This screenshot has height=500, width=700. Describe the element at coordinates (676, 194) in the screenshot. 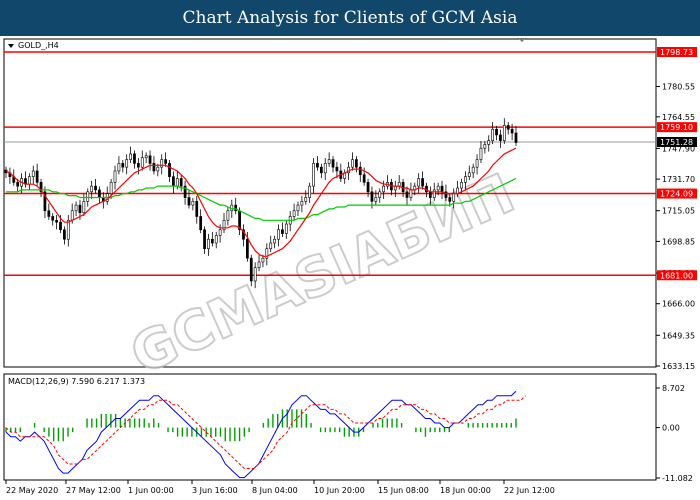

I see `level-price-label: 1724.09` at that location.